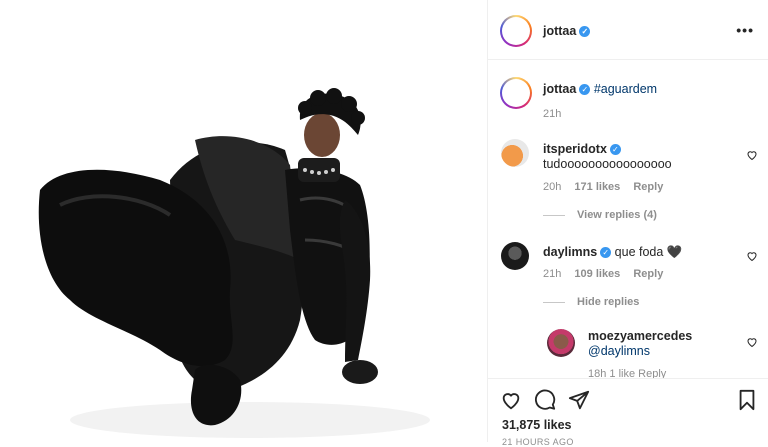 This screenshot has width=768, height=447. What do you see at coordinates (511, 400) in the screenshot?
I see `like-heart-icon` at bounding box center [511, 400].